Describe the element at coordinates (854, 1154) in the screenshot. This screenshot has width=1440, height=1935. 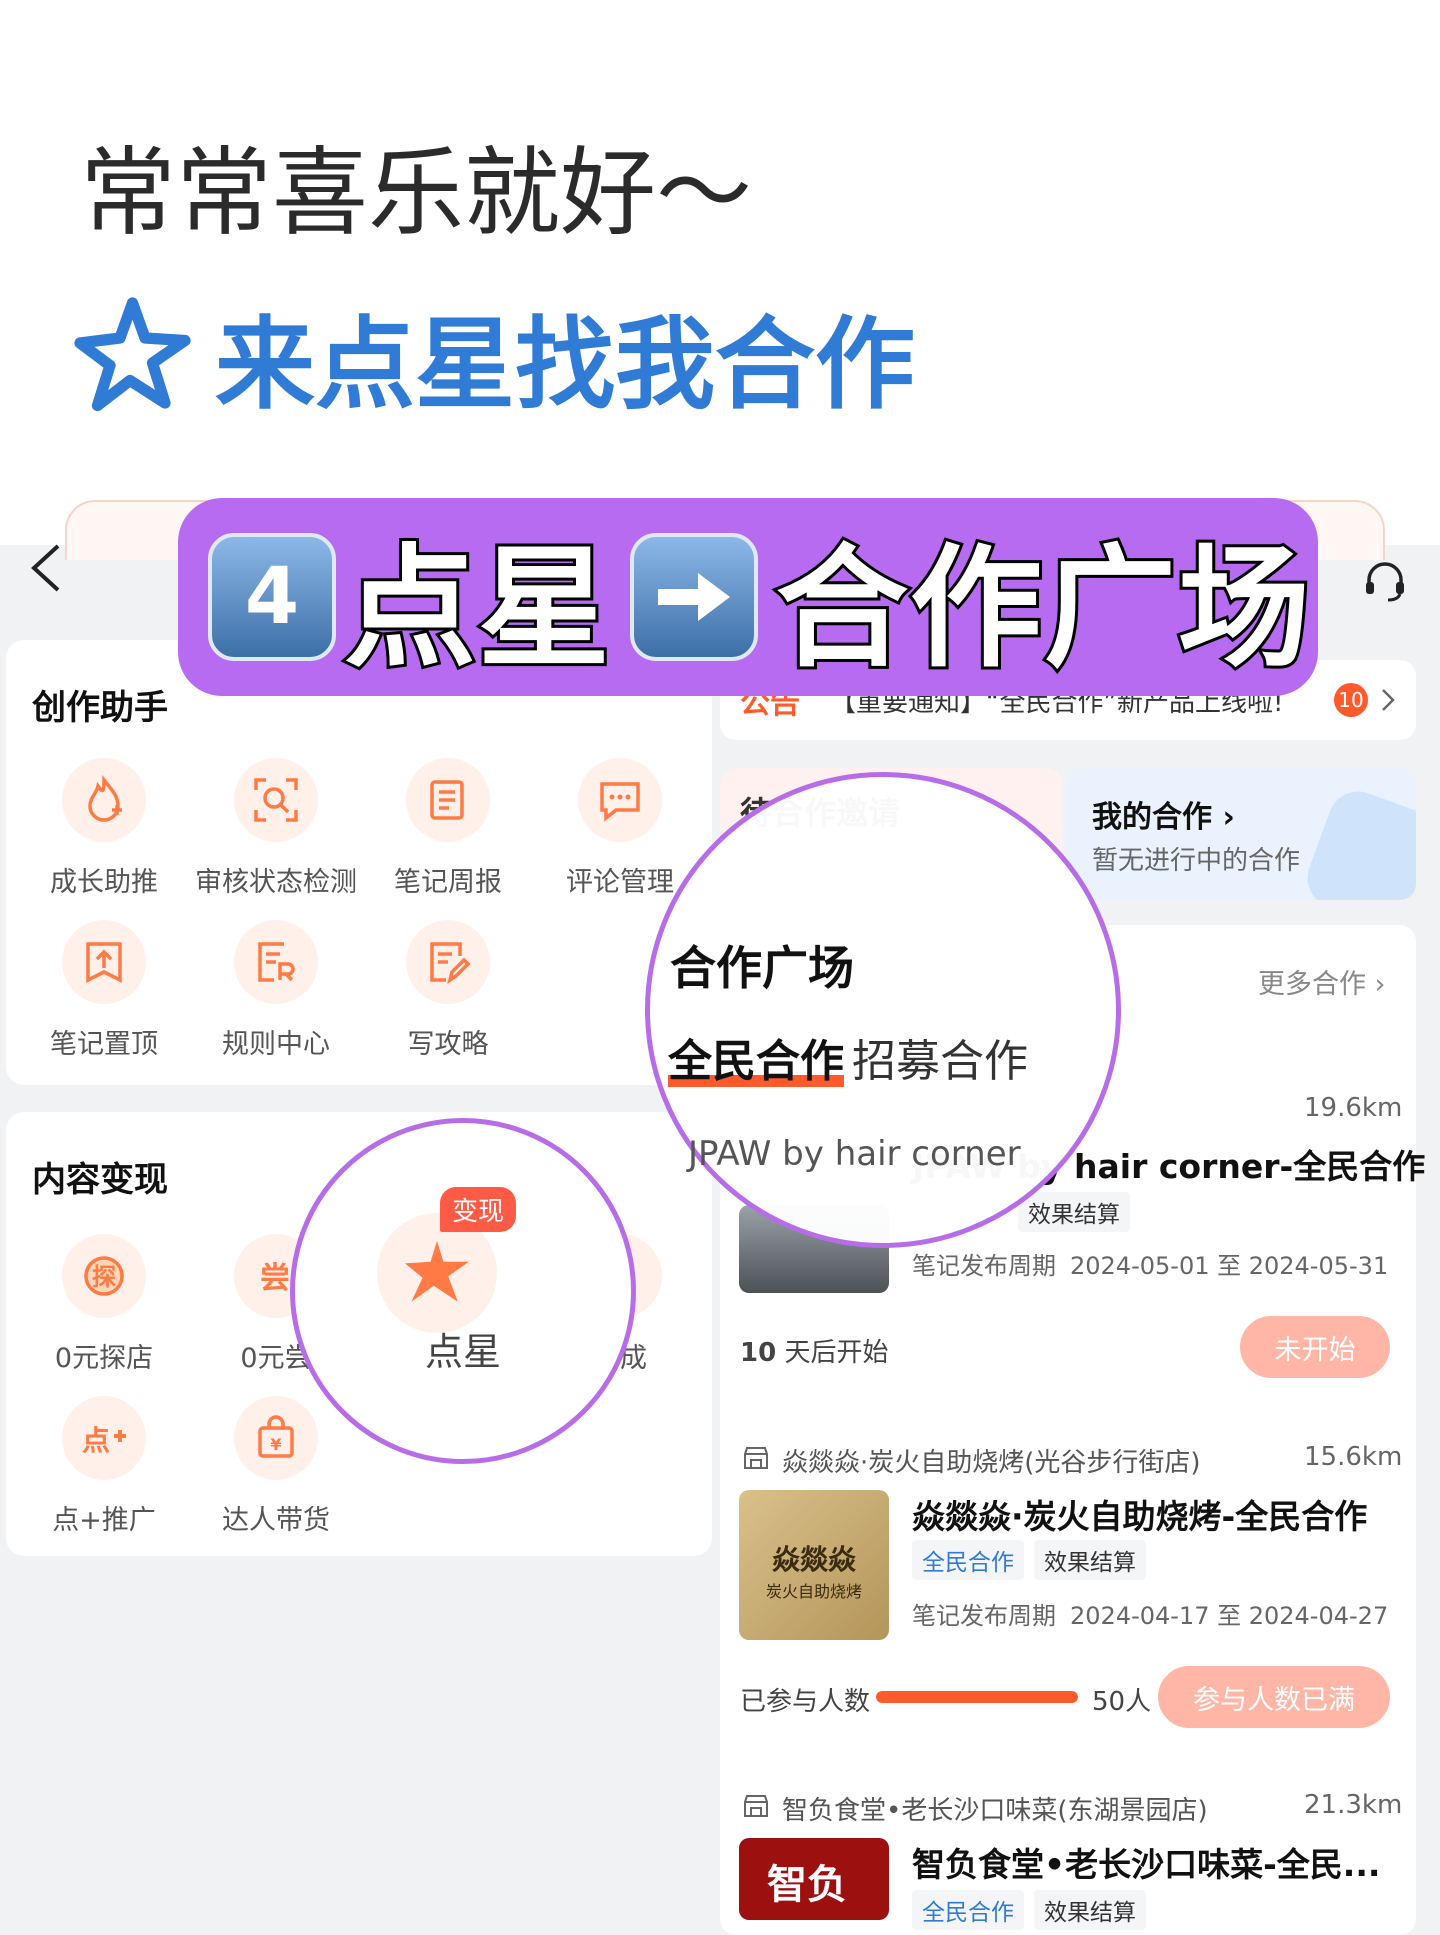
I see `lens-shop-name: JPAW by hair corner` at that location.